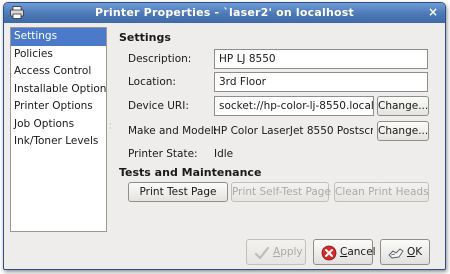 The width and height of the screenshot is (450, 274). What do you see at coordinates (358, 252) in the screenshot?
I see `cancel-label: Cancel` at bounding box center [358, 252].